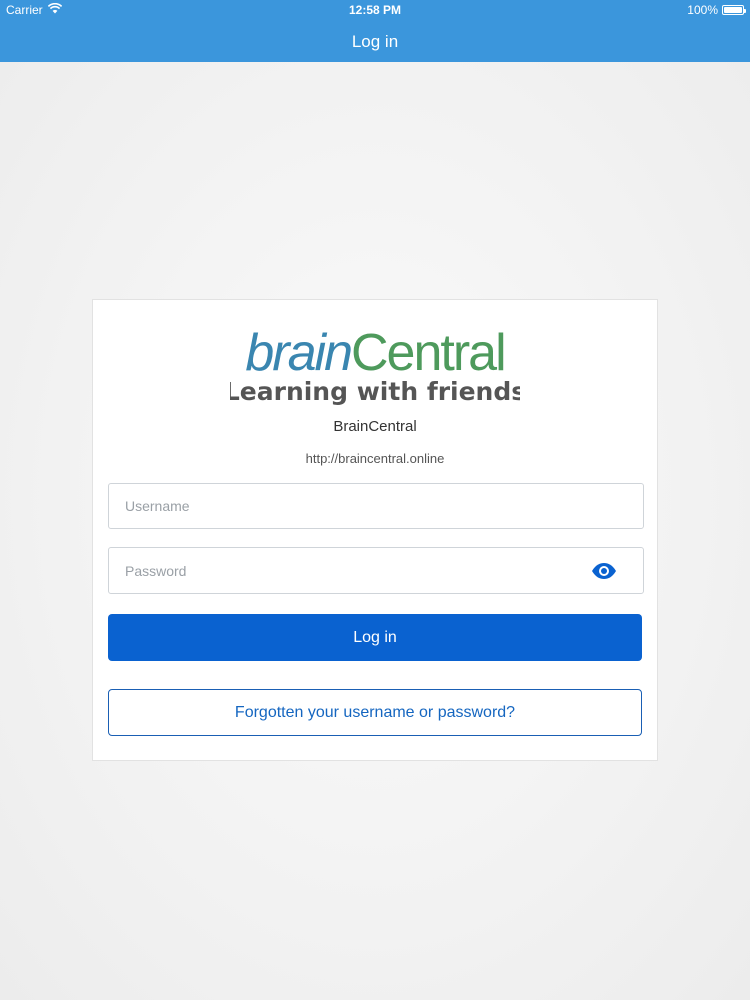 The width and height of the screenshot is (750, 1000). I want to click on status-time: 12:58 PM, so click(375, 10).